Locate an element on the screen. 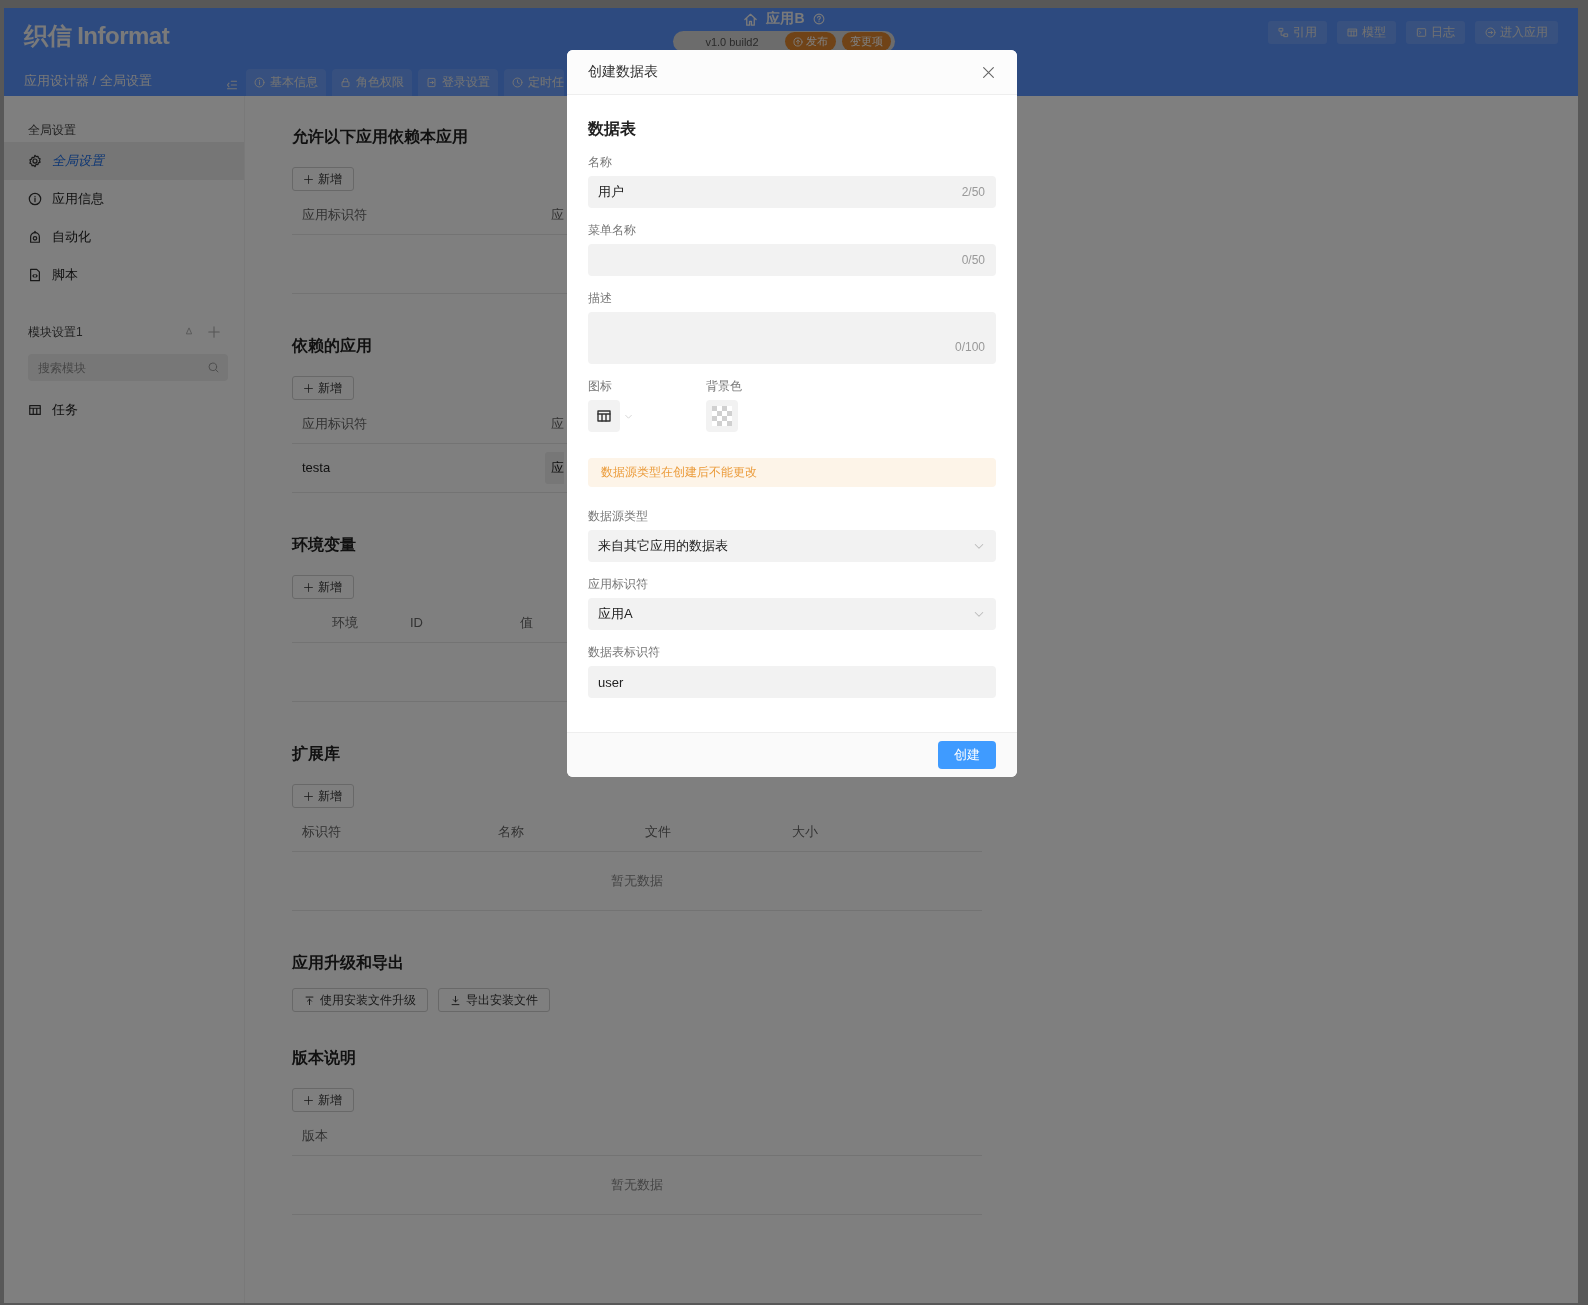  color-picker is located at coordinates (722, 416).